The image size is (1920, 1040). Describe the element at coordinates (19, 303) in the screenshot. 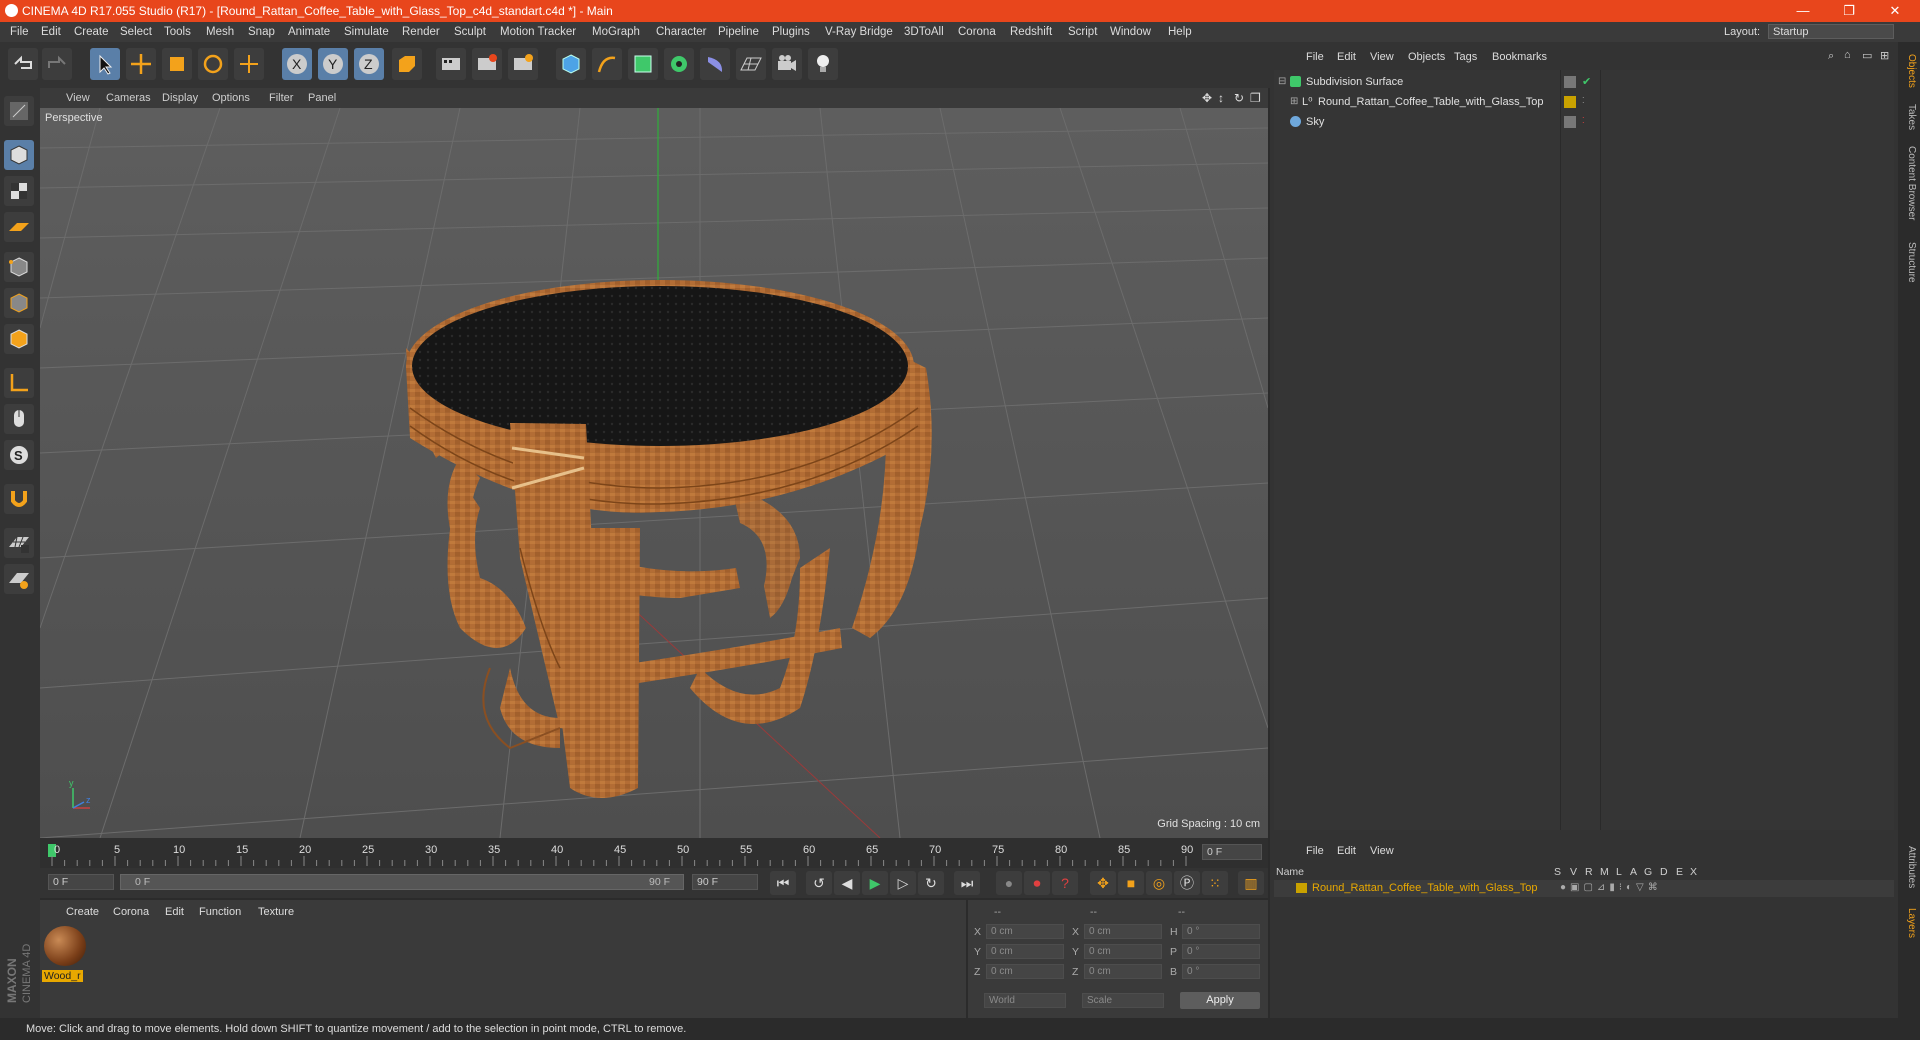

I see `edges-mode-button` at that location.